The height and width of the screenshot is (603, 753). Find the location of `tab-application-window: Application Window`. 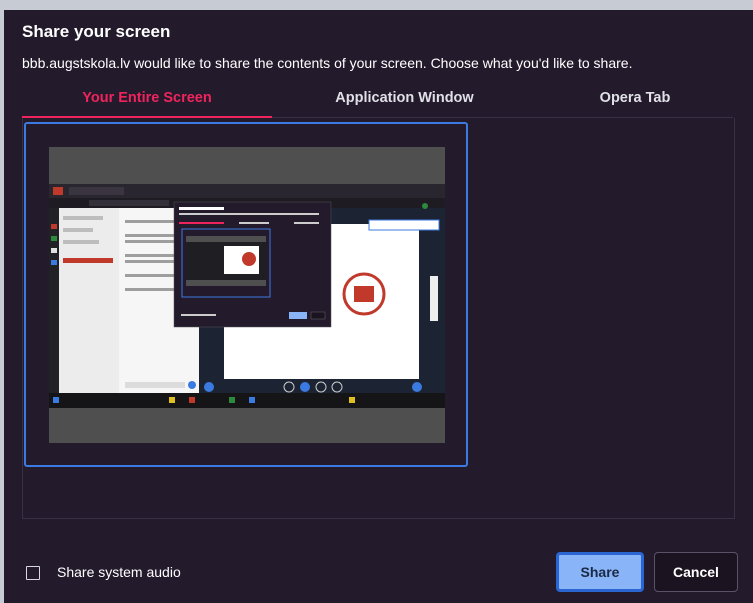

tab-application-window: Application Window is located at coordinates (404, 104).